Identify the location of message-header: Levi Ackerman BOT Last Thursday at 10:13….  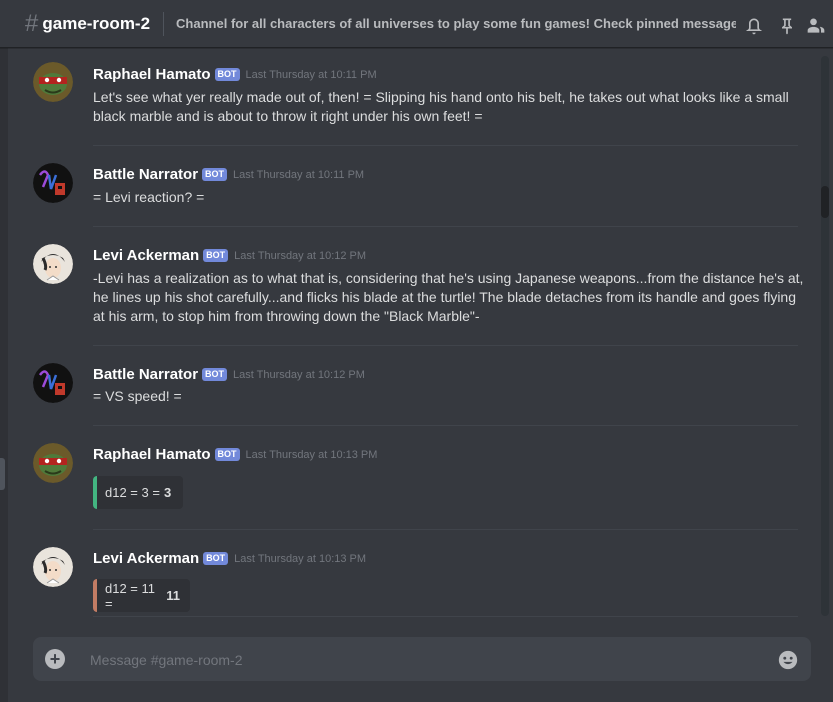
(229, 558).